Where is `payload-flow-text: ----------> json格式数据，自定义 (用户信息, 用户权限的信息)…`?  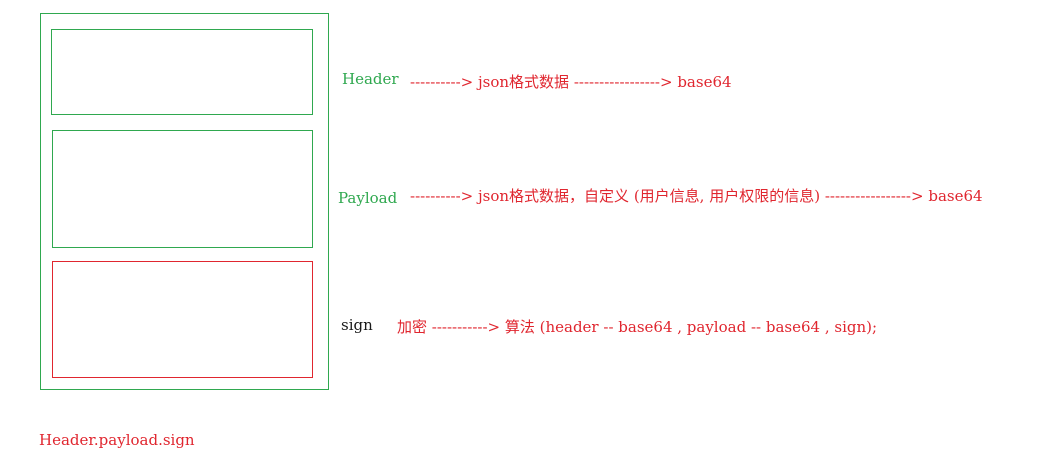 payload-flow-text: ----------> json格式数据，自定义 (用户信息, 用户权限的信息)… is located at coordinates (696, 196).